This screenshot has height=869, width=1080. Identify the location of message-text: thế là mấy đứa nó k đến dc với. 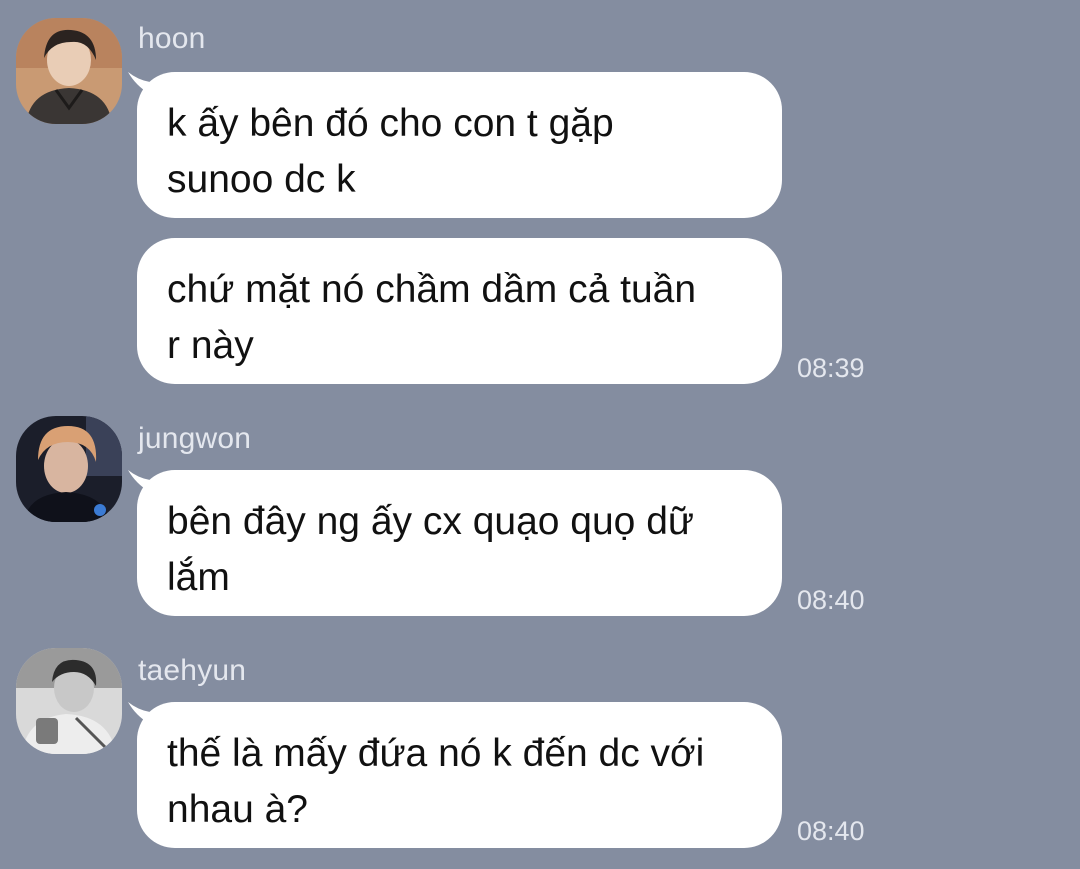
(436, 753).